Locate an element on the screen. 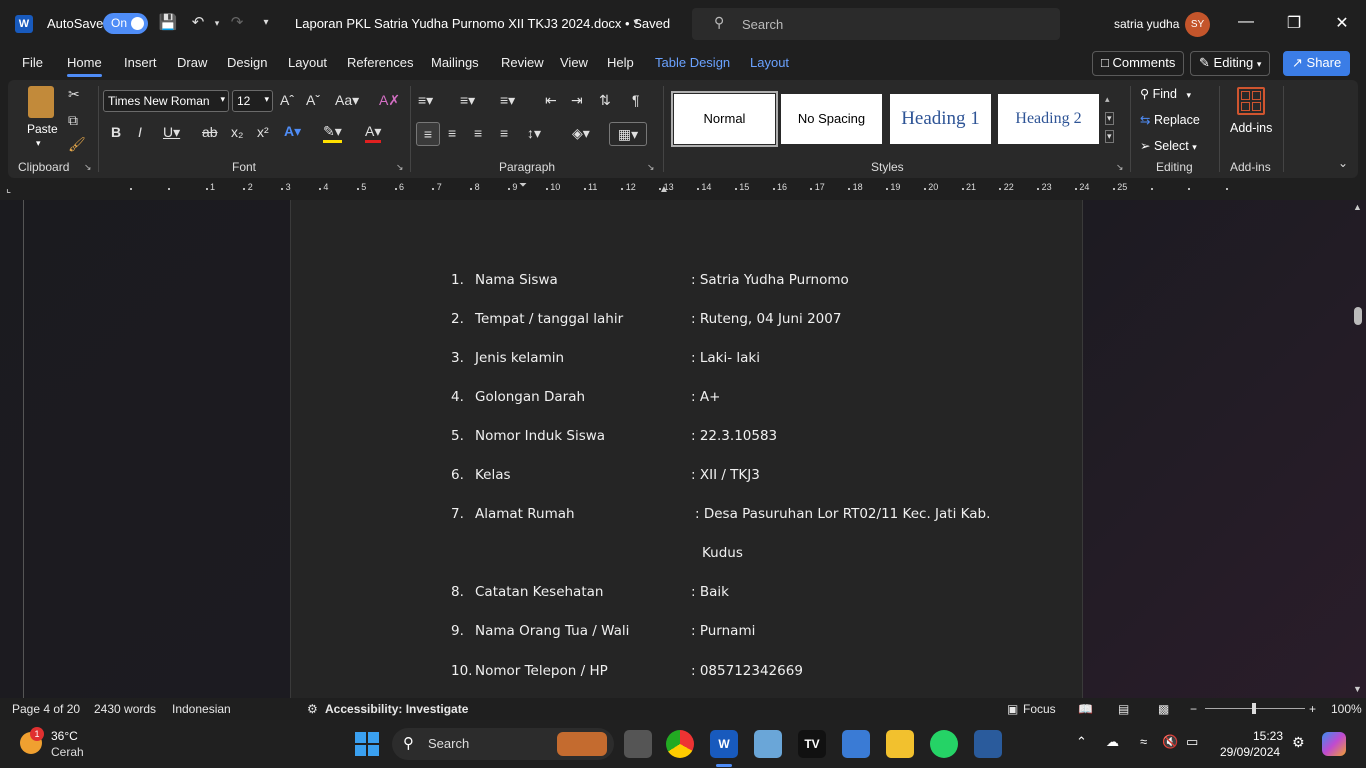 This screenshot has height=768, width=1366. web-layout-icon: ▩ is located at coordinates (1163, 709).